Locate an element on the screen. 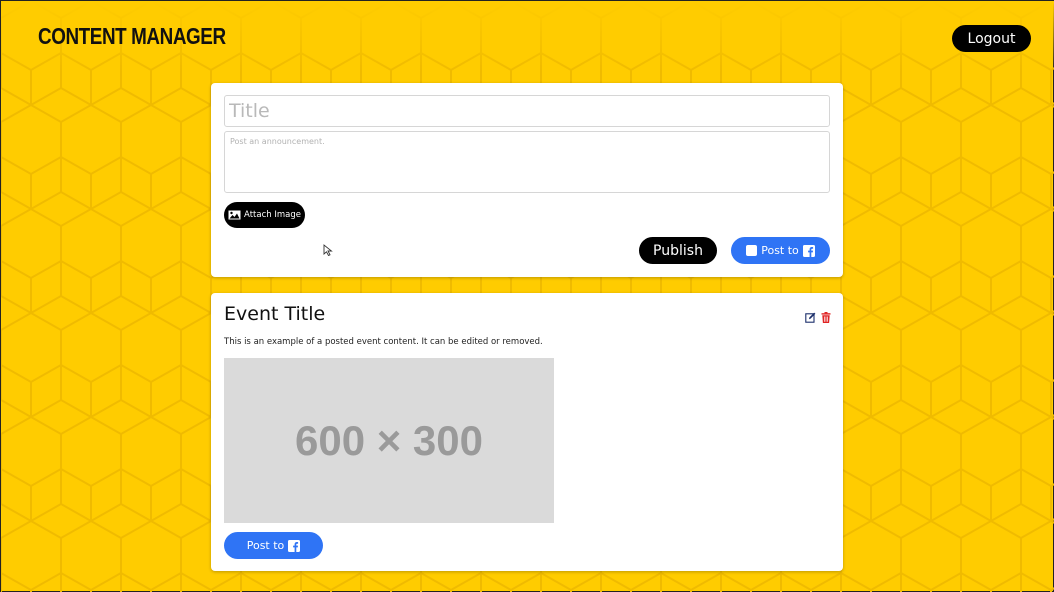 This screenshot has width=1054, height=592. title-input is located at coordinates (527, 111).